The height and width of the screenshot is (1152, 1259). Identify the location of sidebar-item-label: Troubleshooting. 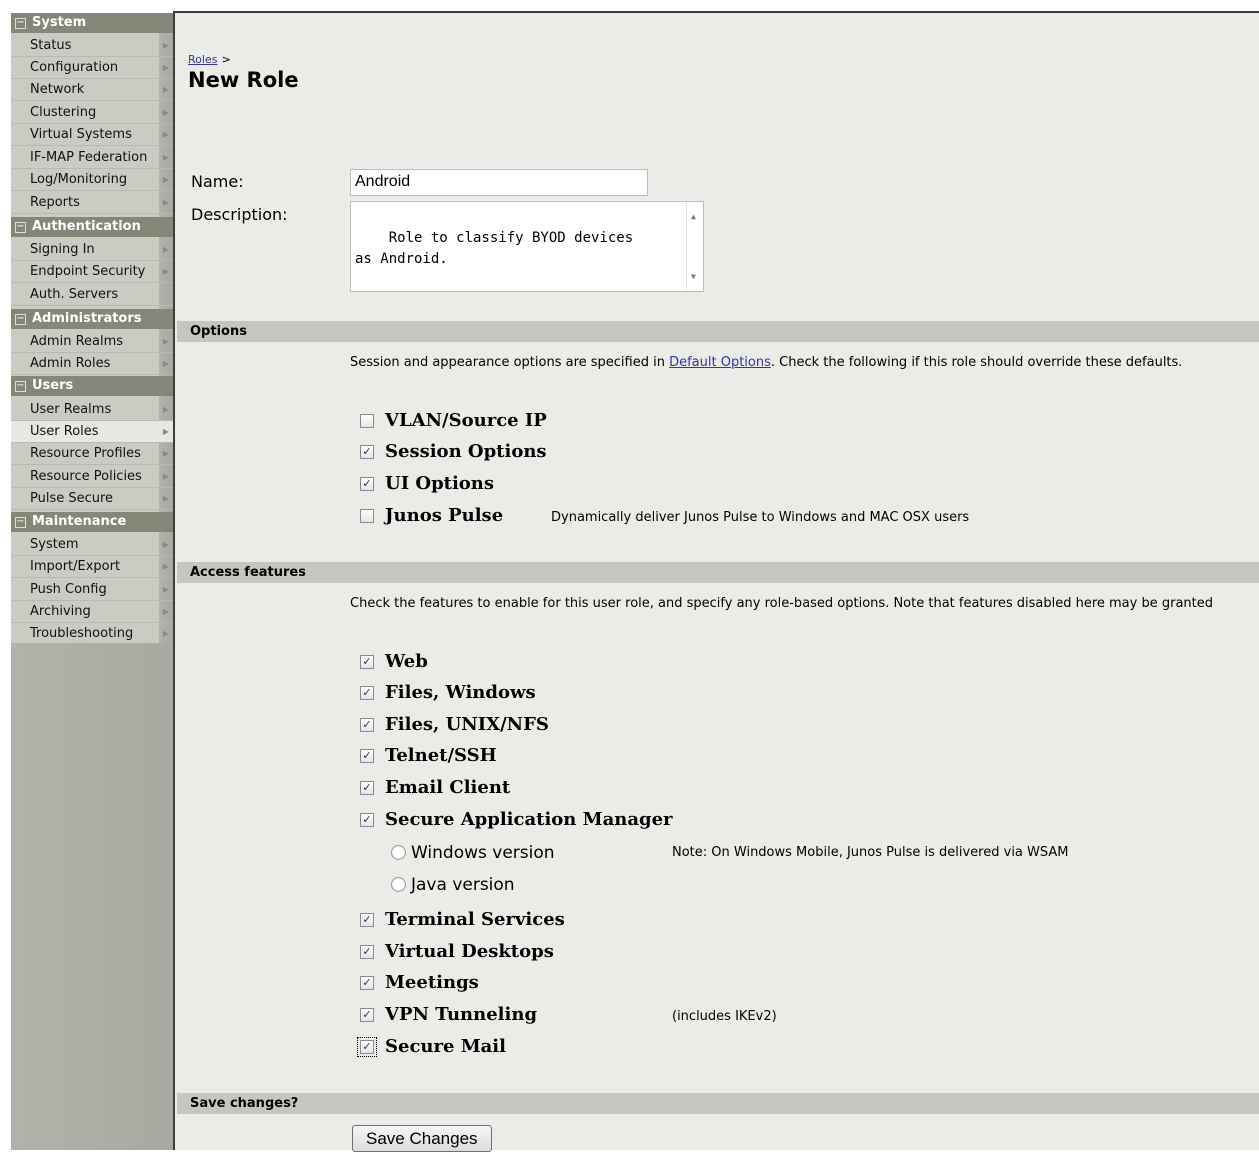
(82, 633).